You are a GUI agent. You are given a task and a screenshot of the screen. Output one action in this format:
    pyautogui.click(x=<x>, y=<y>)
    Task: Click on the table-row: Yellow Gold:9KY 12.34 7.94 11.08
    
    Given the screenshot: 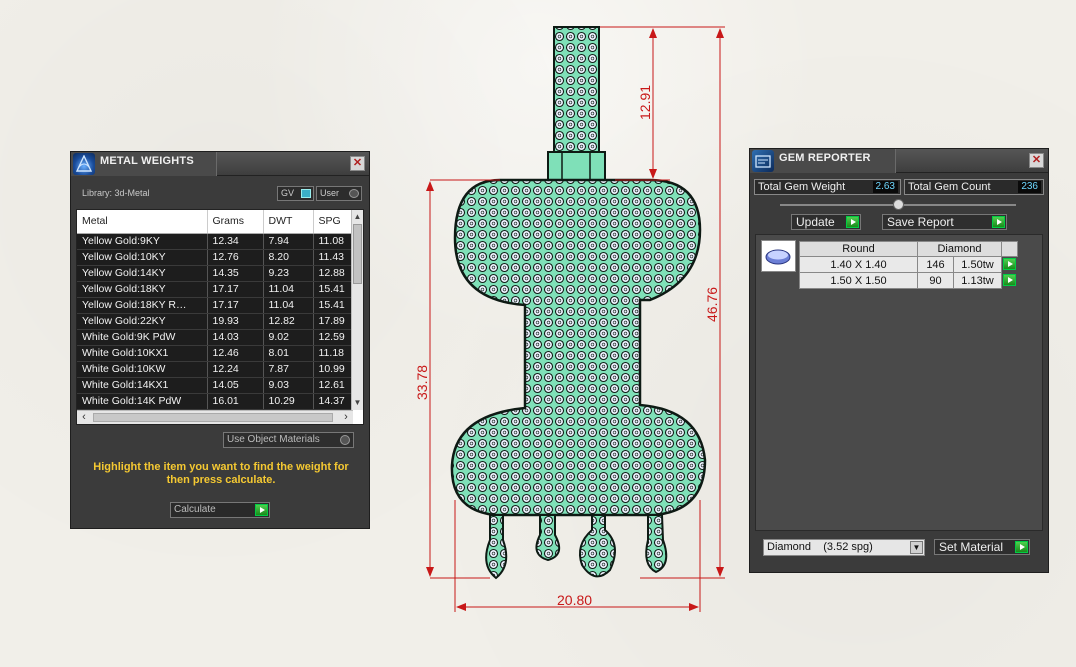 What is the action you would take?
    pyautogui.click(x=215, y=241)
    